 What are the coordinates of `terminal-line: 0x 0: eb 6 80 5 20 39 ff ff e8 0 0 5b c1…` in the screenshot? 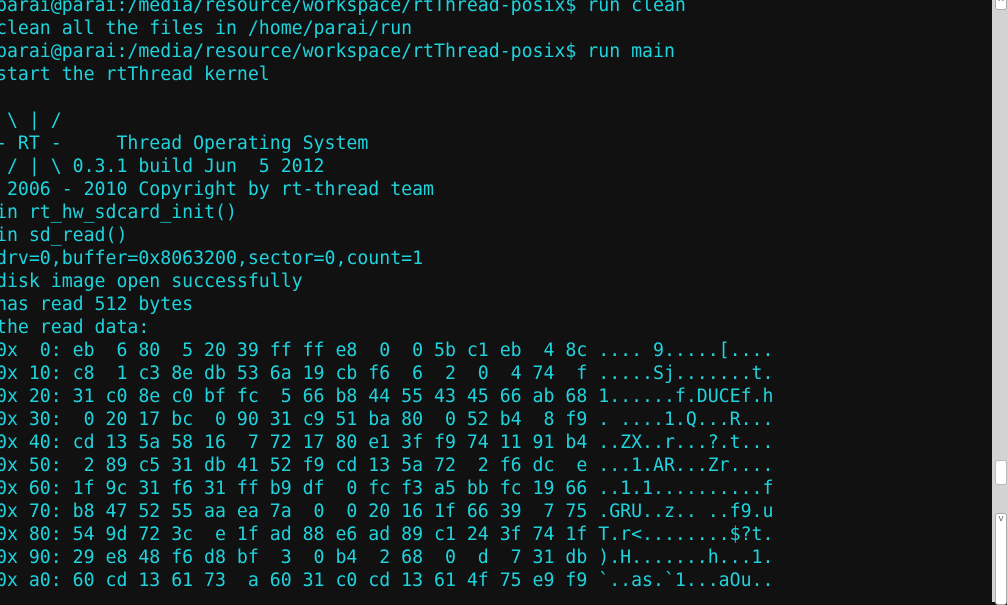 It's located at (387, 350).